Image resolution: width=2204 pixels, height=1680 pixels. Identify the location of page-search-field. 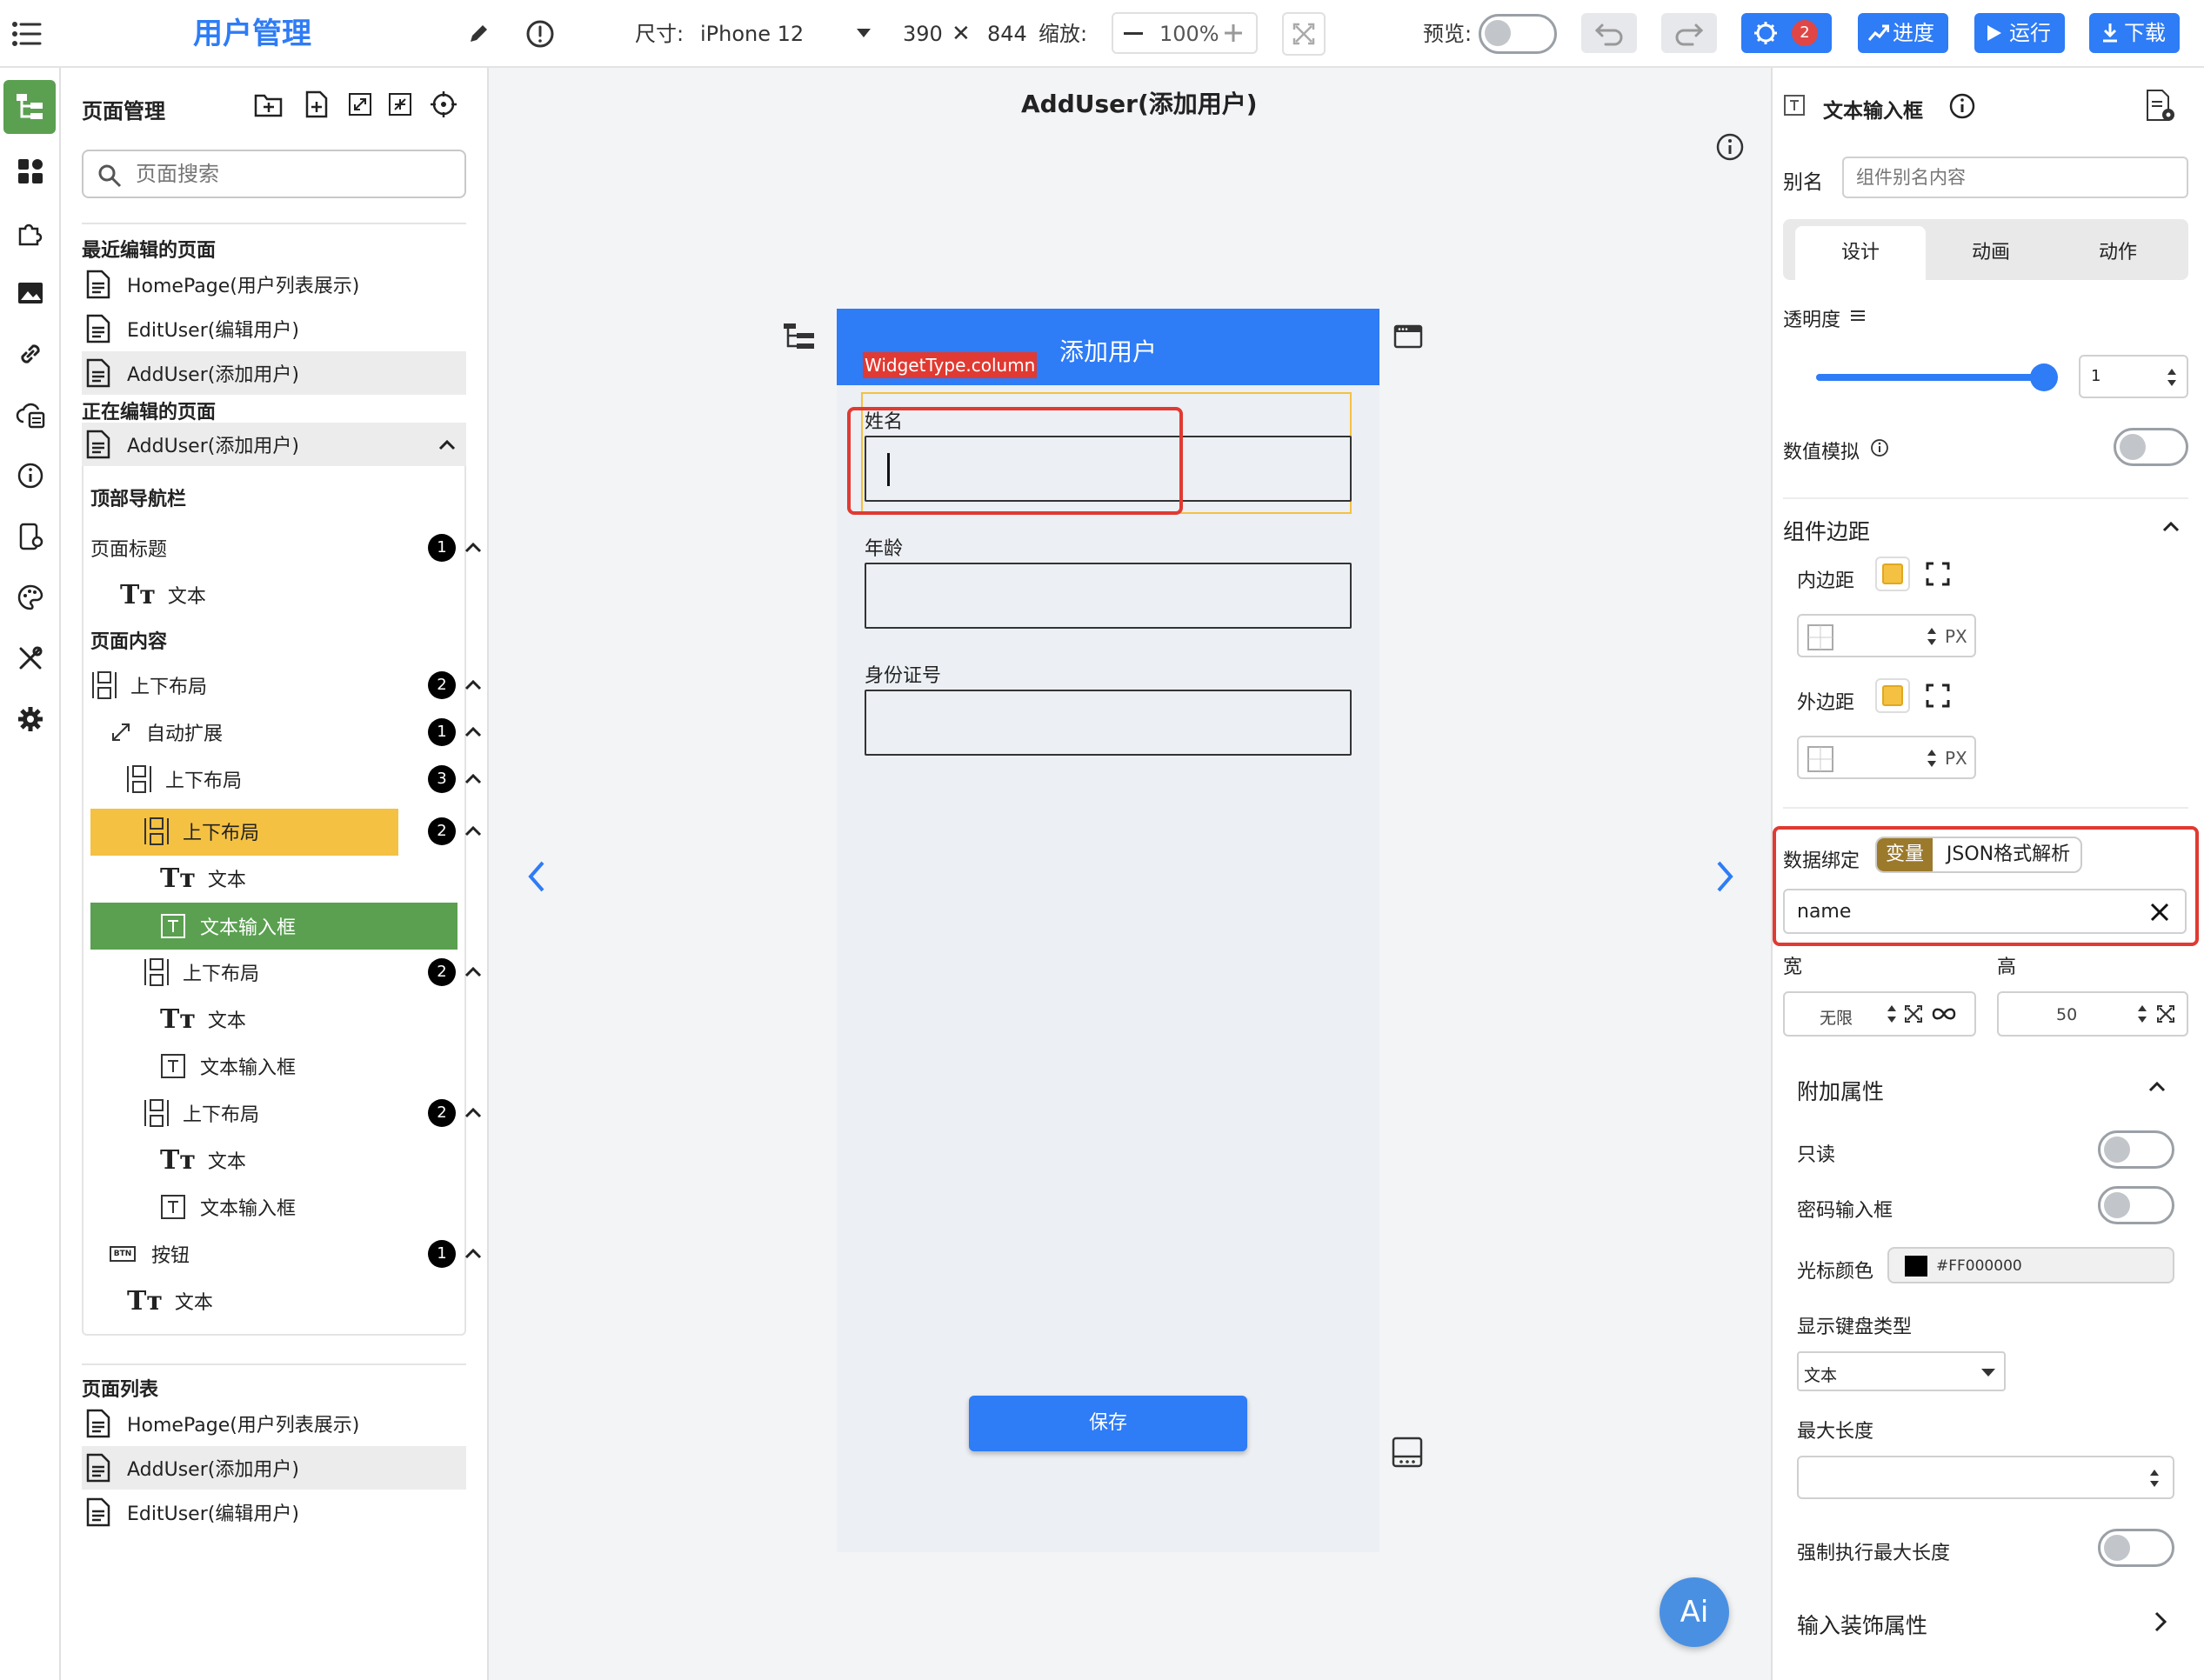
(274, 174).